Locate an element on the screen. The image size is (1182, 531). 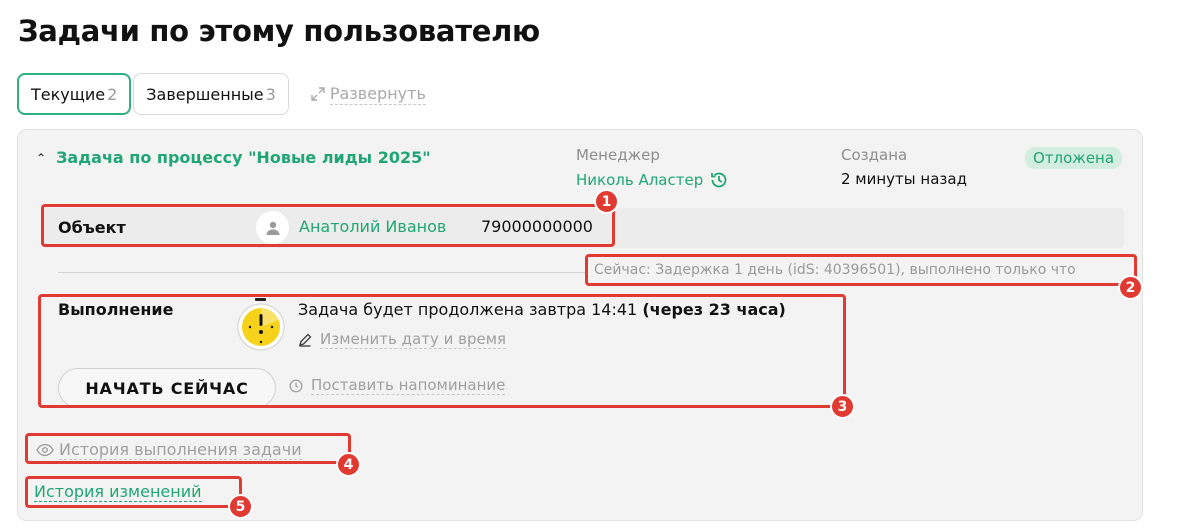
tabs: Текущие 2 Завершенные 3 Развернуть is located at coordinates (221, 94).